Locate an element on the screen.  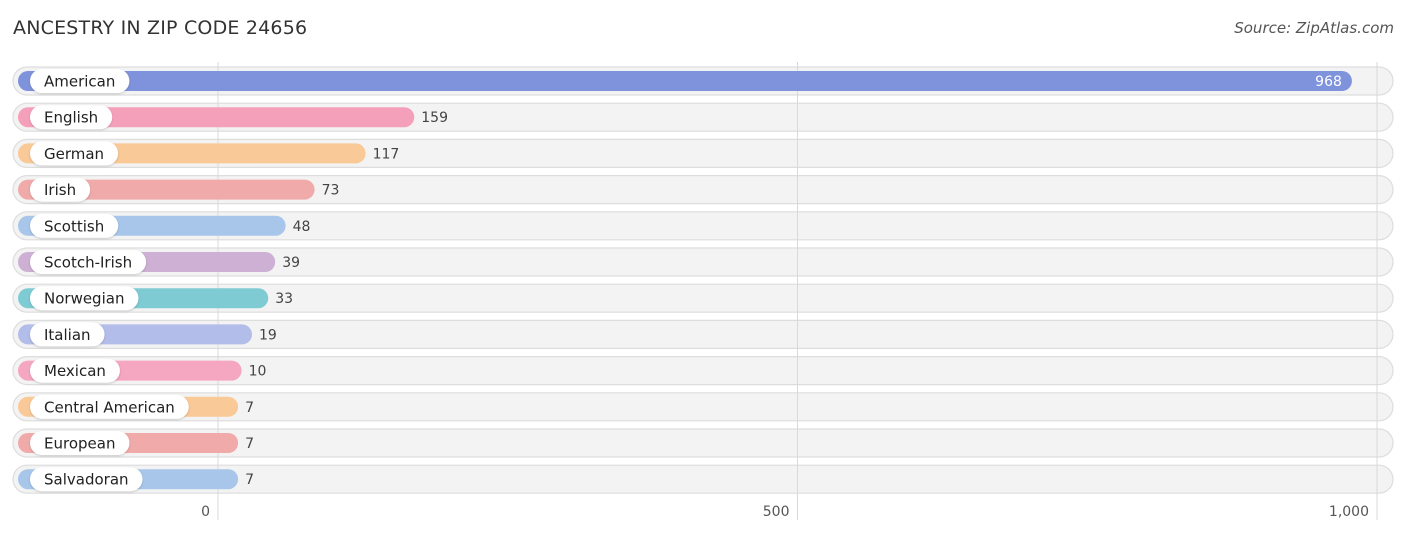
bar-group: Italian 19 is located at coordinates (147, 334).